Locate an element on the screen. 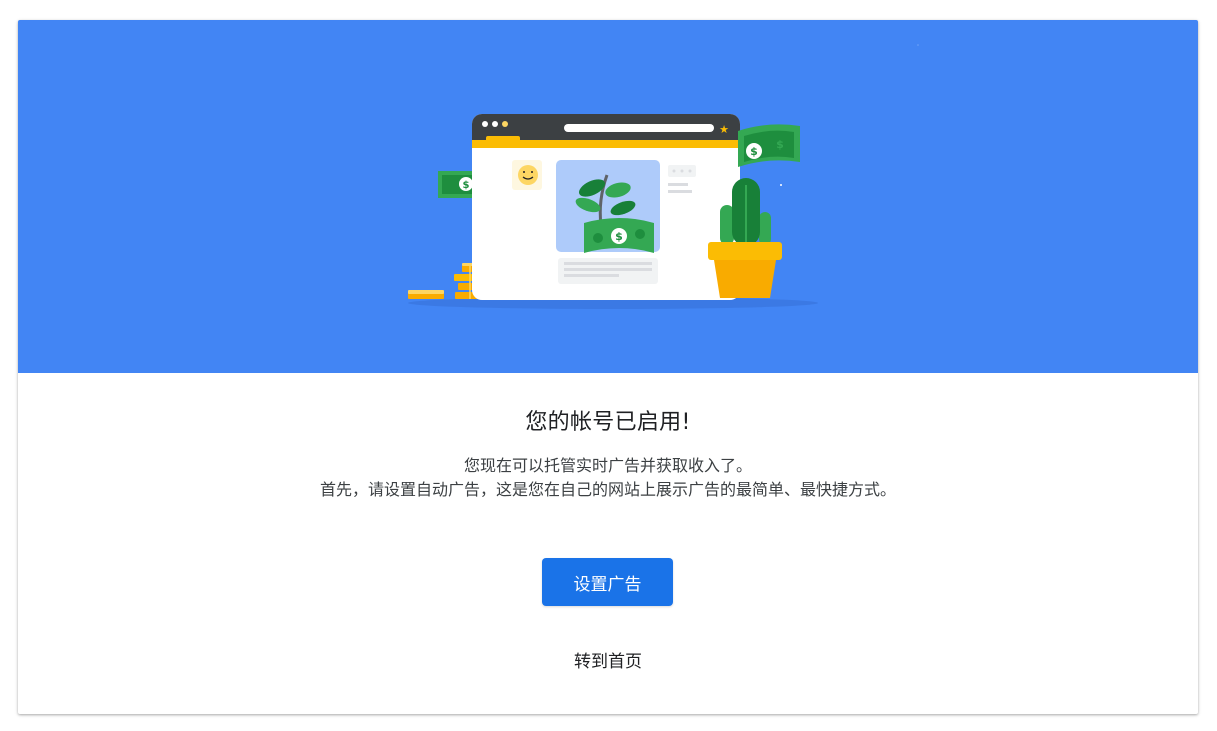 The image size is (1217, 731). dollar-bill-plant-icon: $ is located at coordinates (619, 235).